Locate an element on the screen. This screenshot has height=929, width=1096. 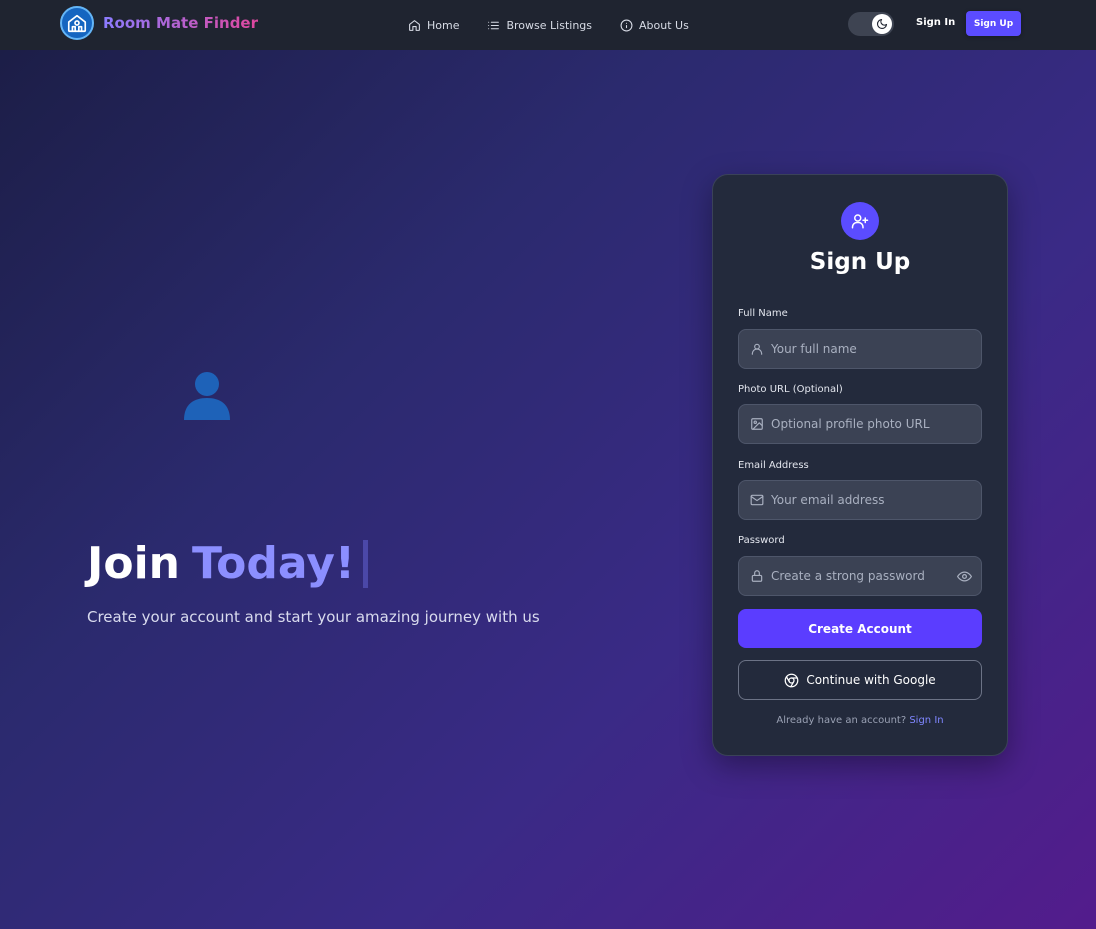
already-account-text: Already have an account? Sign In is located at coordinates (860, 720).